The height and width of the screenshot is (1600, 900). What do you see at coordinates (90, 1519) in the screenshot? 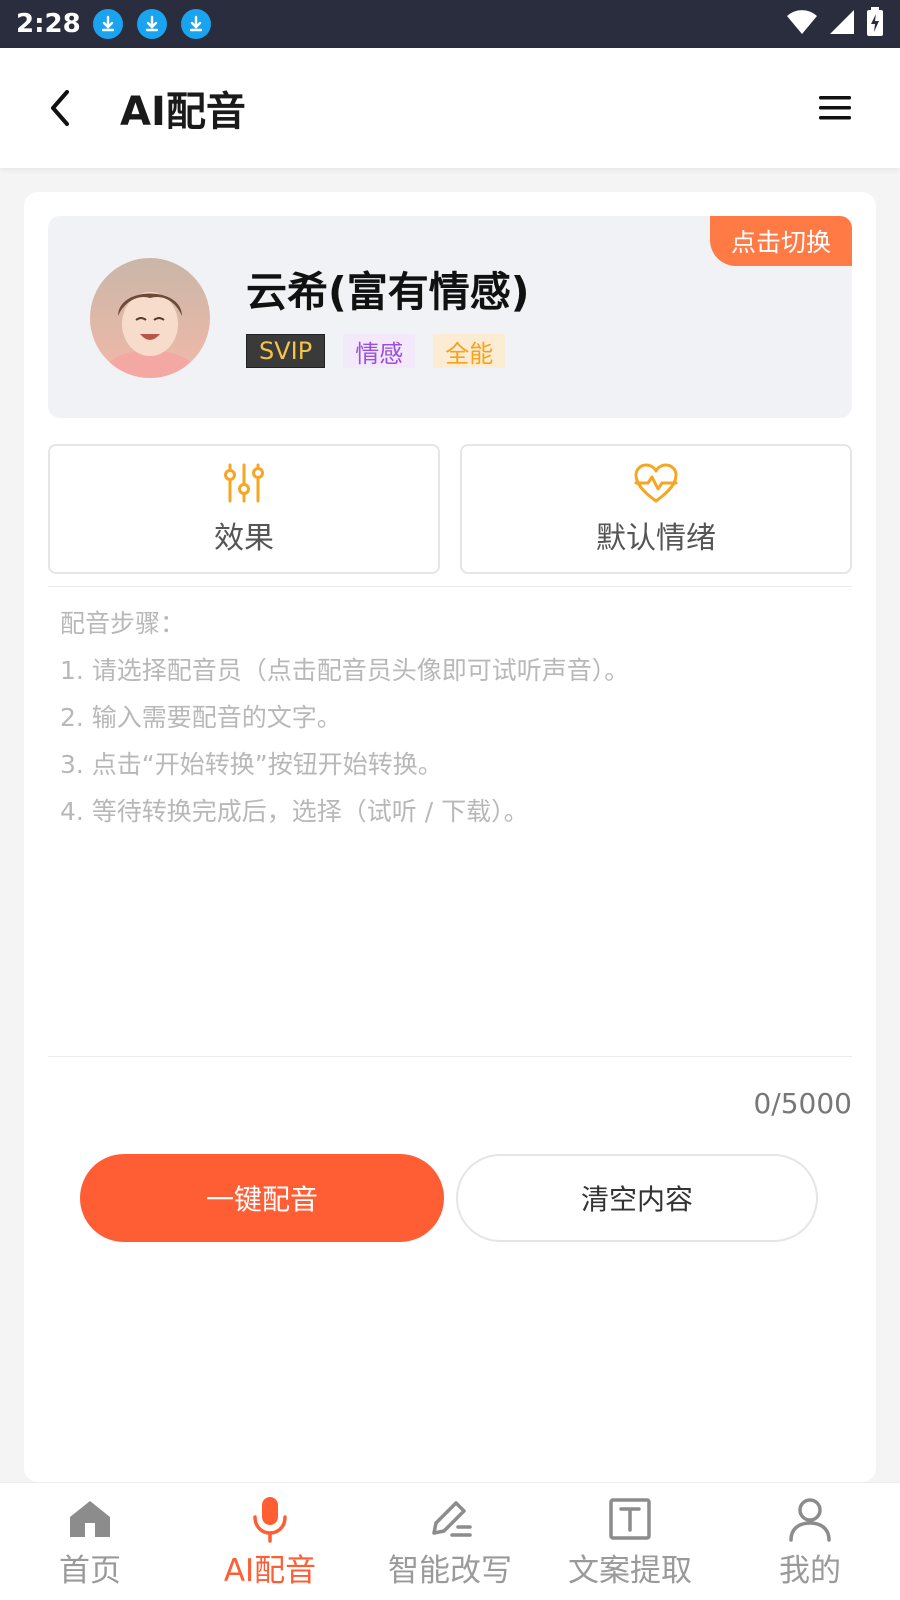
I see `home-icon` at bounding box center [90, 1519].